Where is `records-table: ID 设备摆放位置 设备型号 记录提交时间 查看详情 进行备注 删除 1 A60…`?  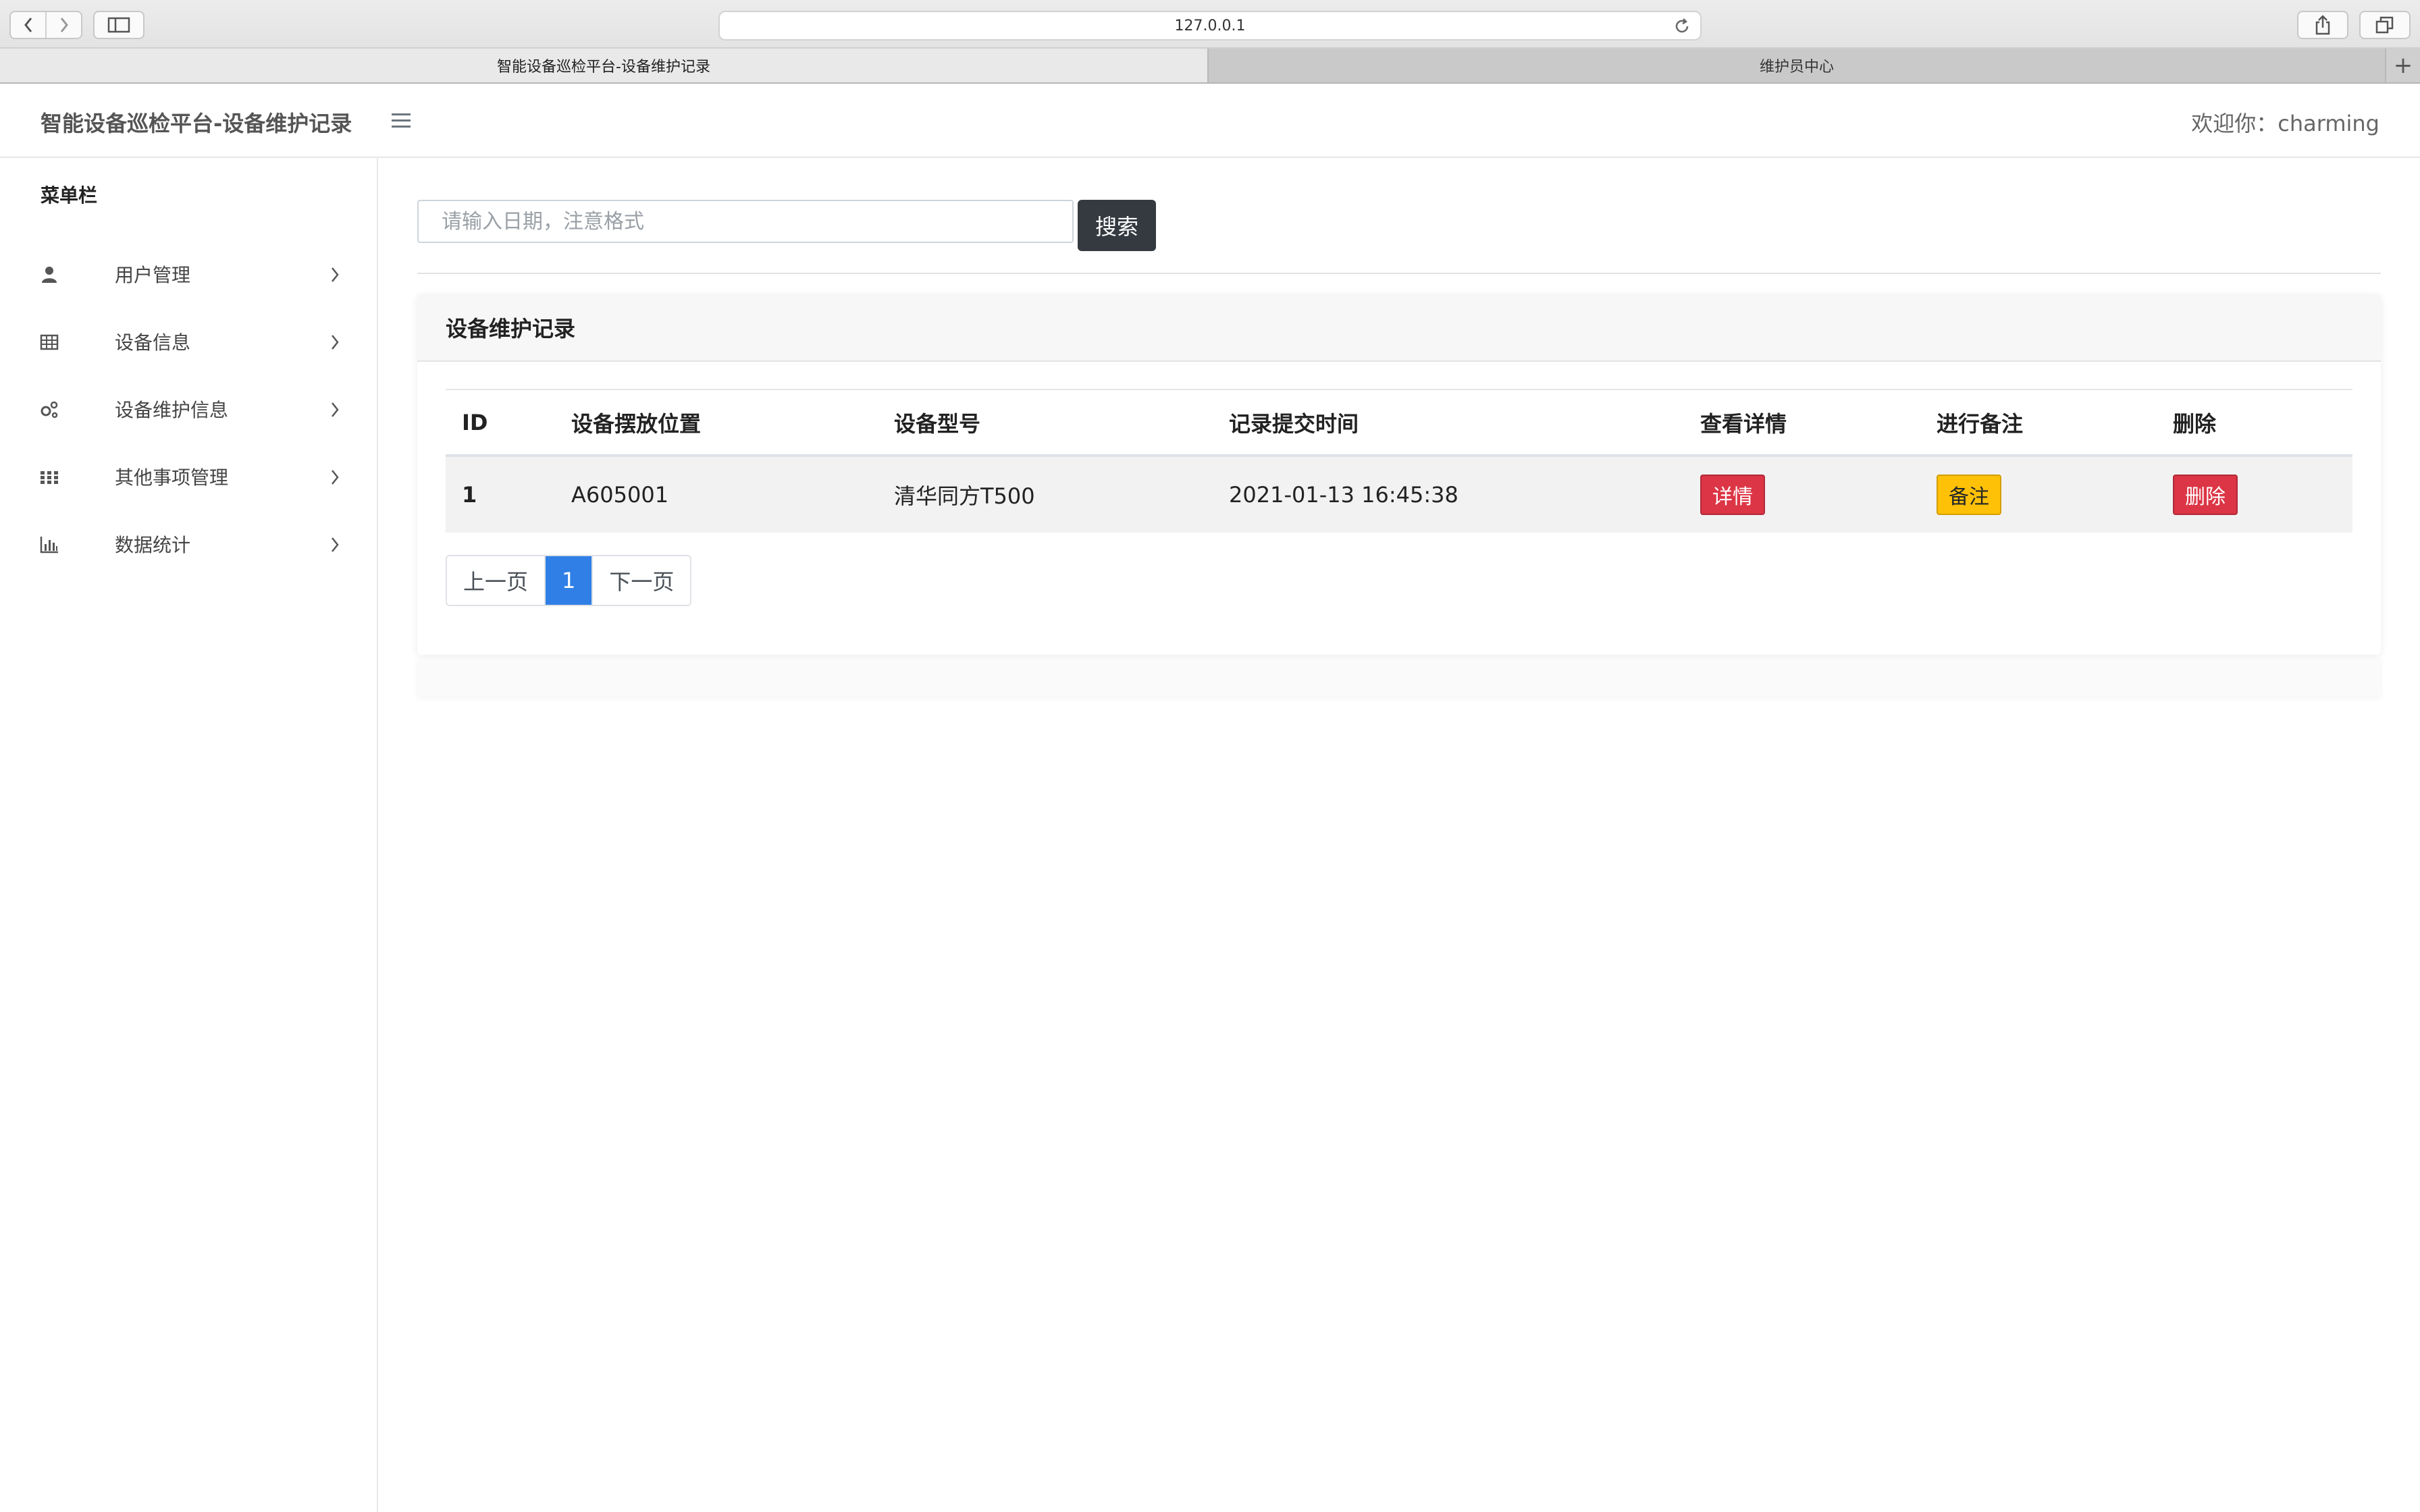
records-table: ID 设备摆放位置 设备型号 记录提交时间 查看详情 进行备注 删除 1 A60… is located at coordinates (1399, 461).